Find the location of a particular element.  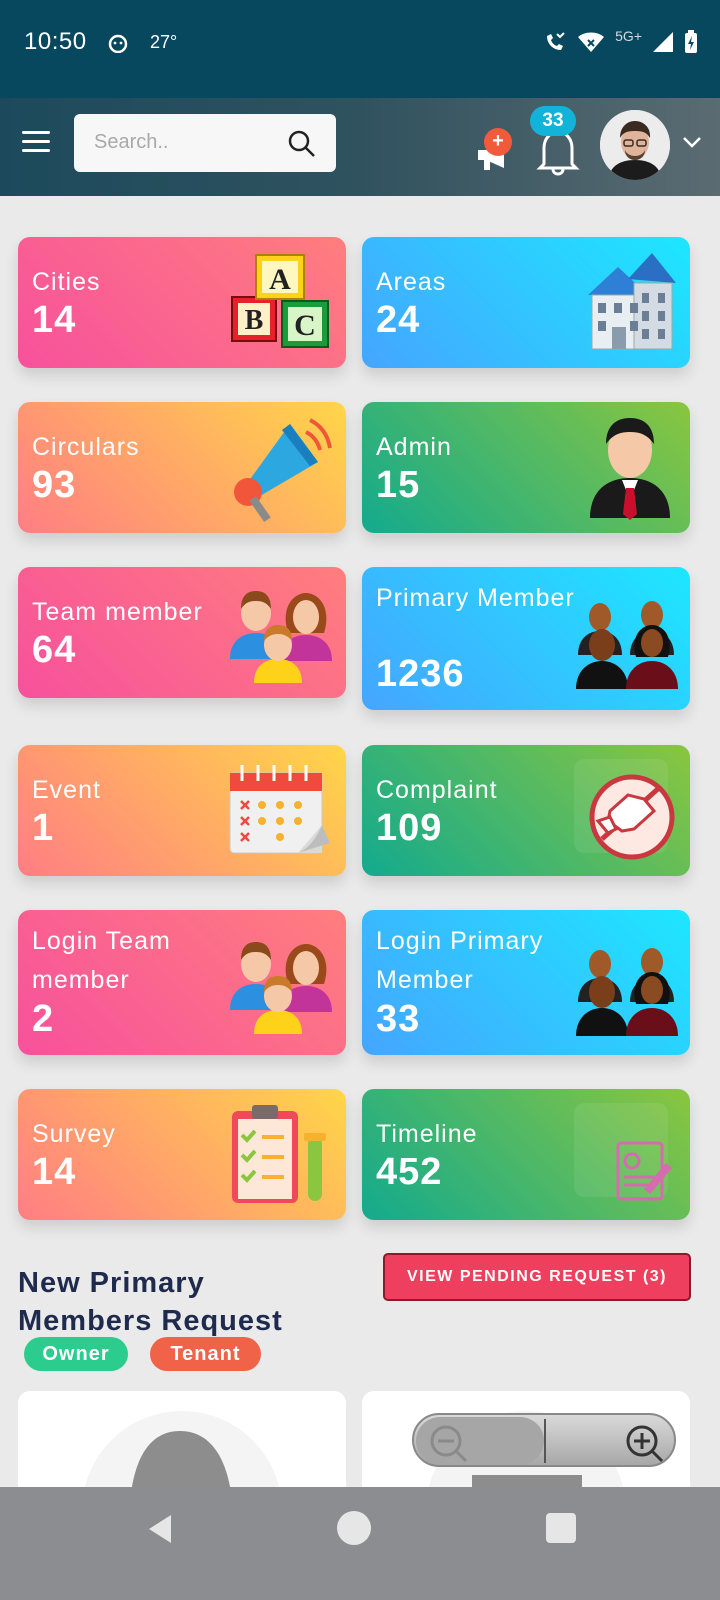

calendar-icon is located at coordinates (279, 809).